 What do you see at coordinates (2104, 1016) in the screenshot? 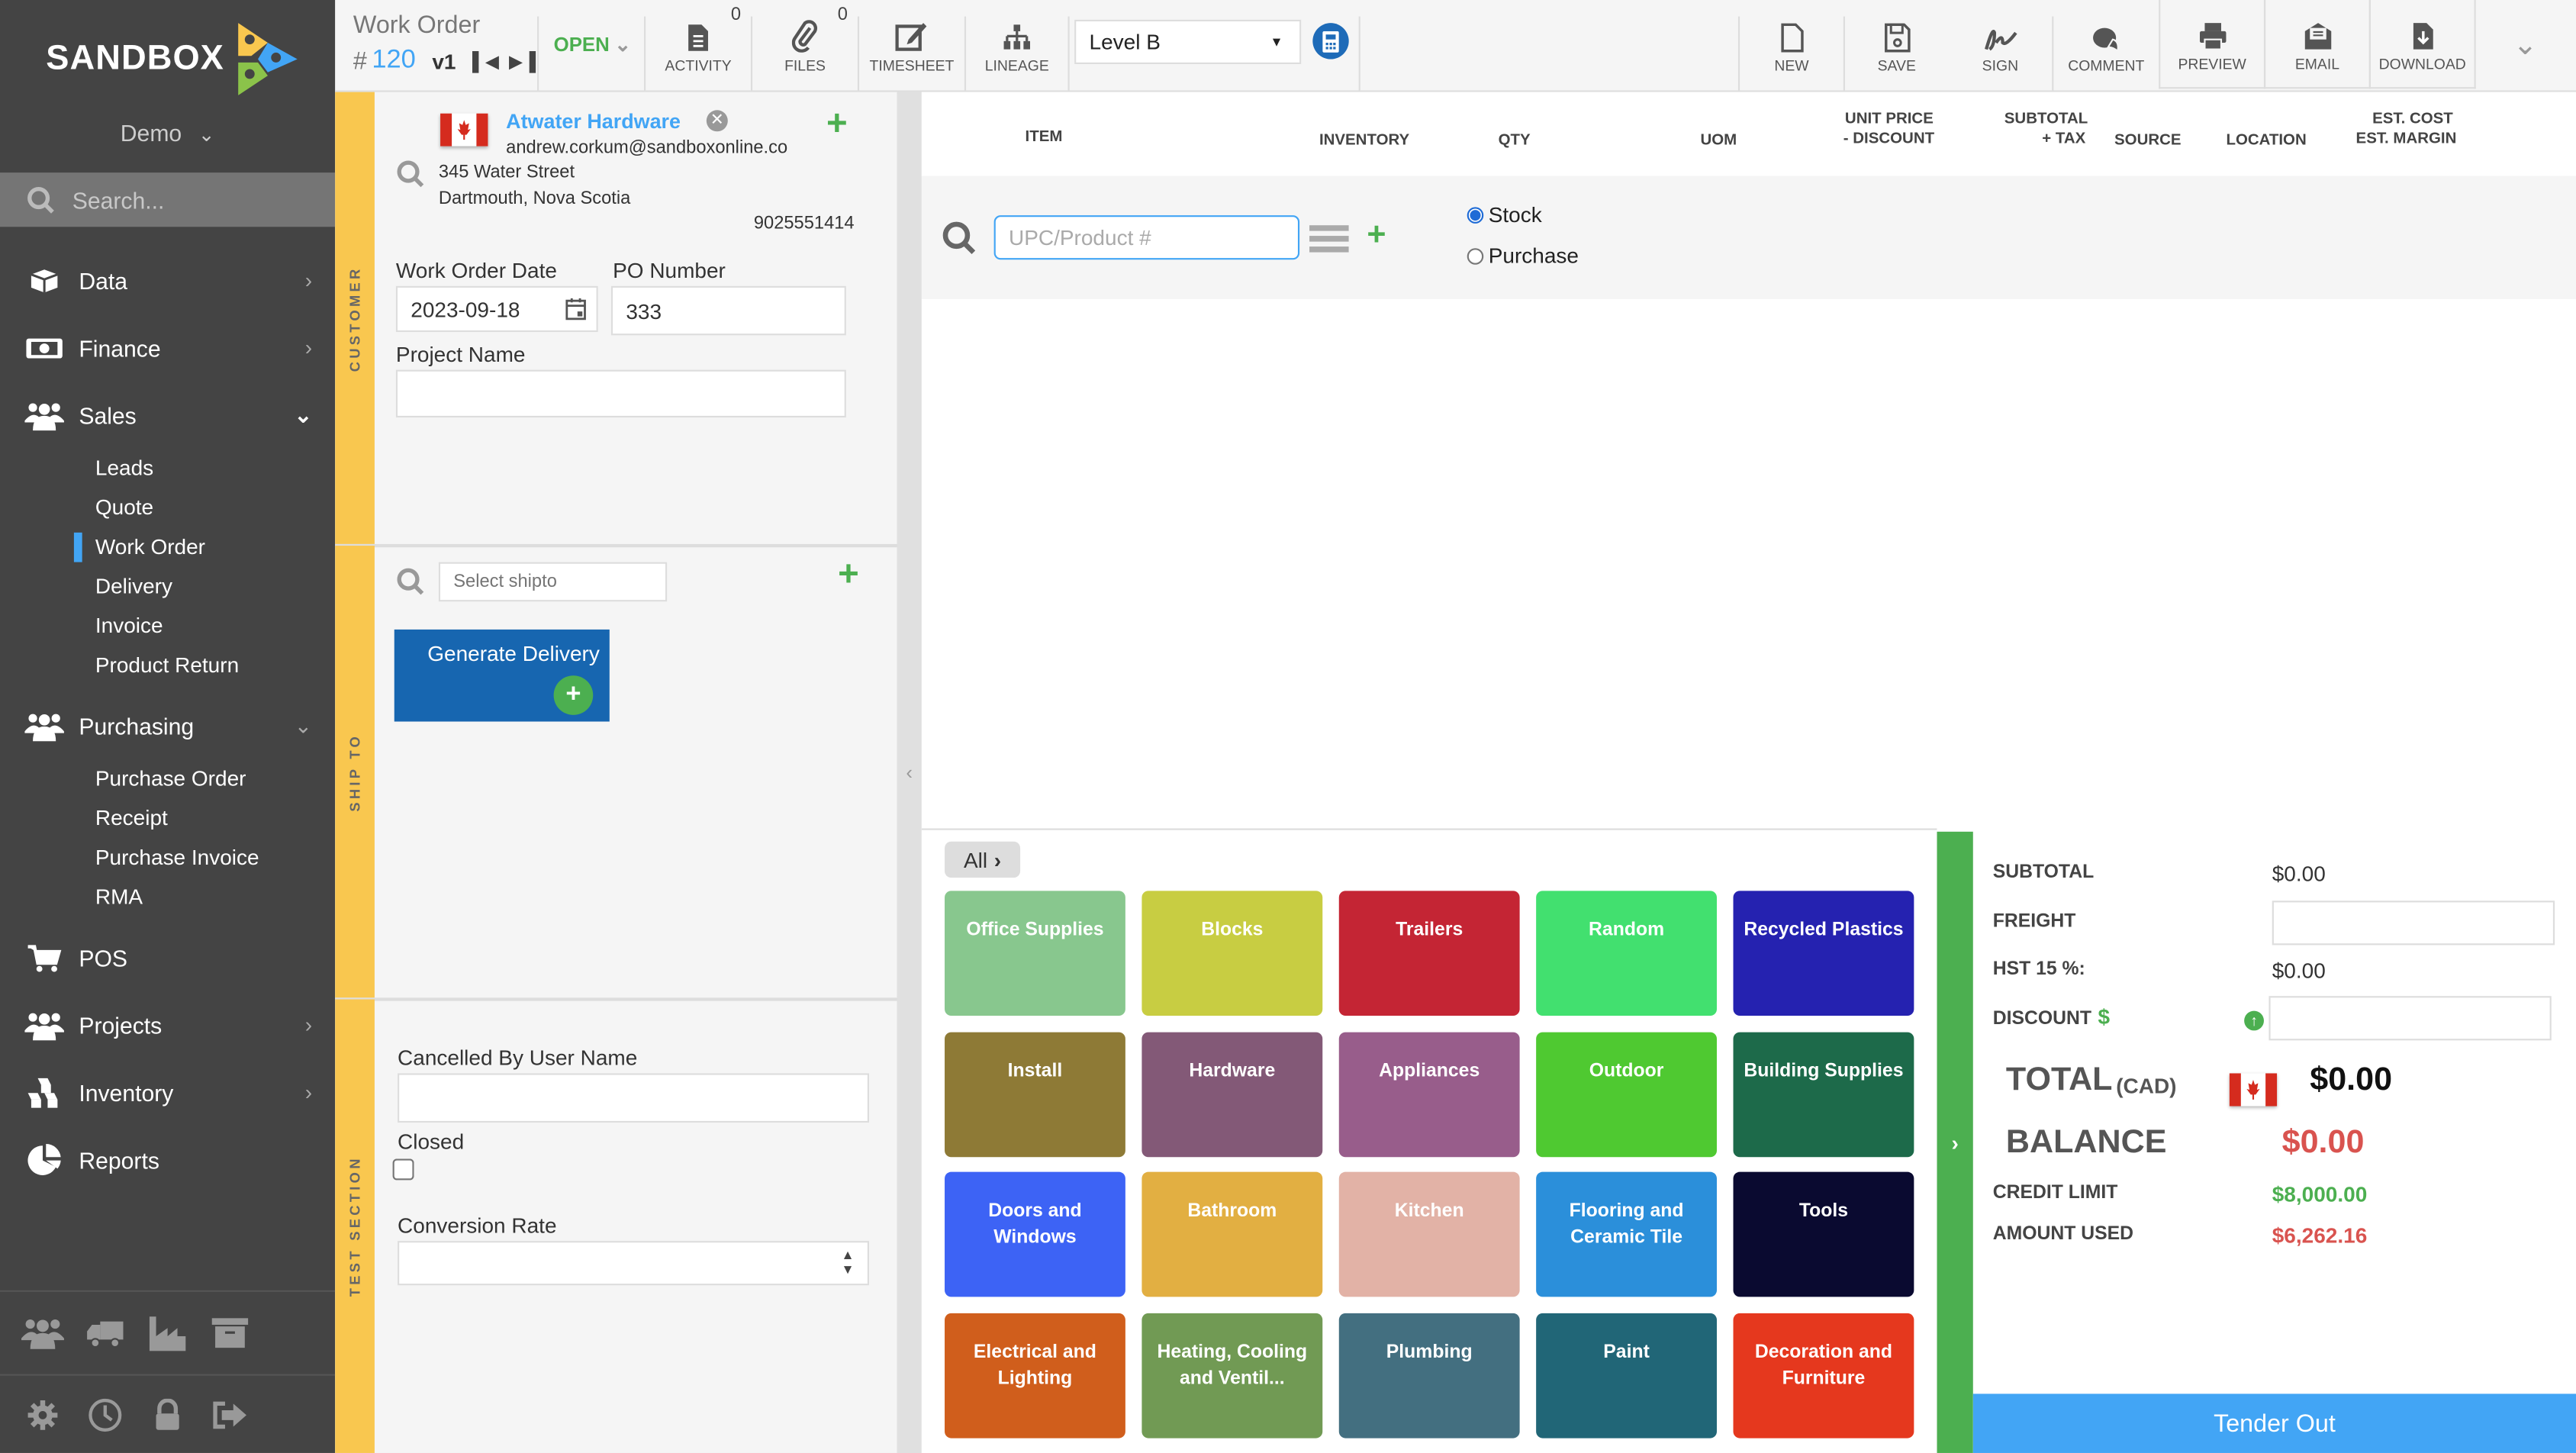
I see `discount-currency-toggle: $` at bounding box center [2104, 1016].